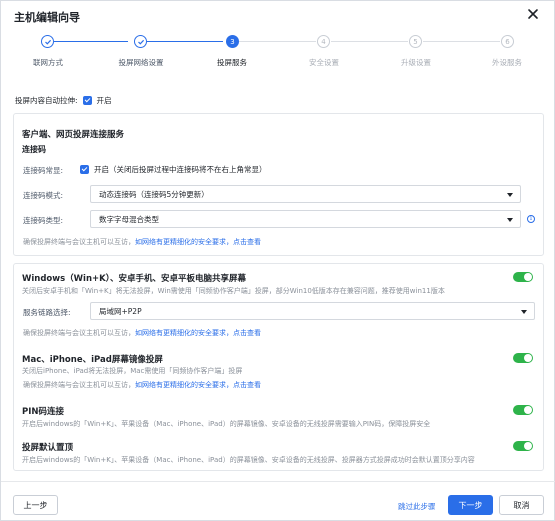 The image size is (555, 521). I want to click on pin-connect-title: PIN码连接, so click(43, 412).